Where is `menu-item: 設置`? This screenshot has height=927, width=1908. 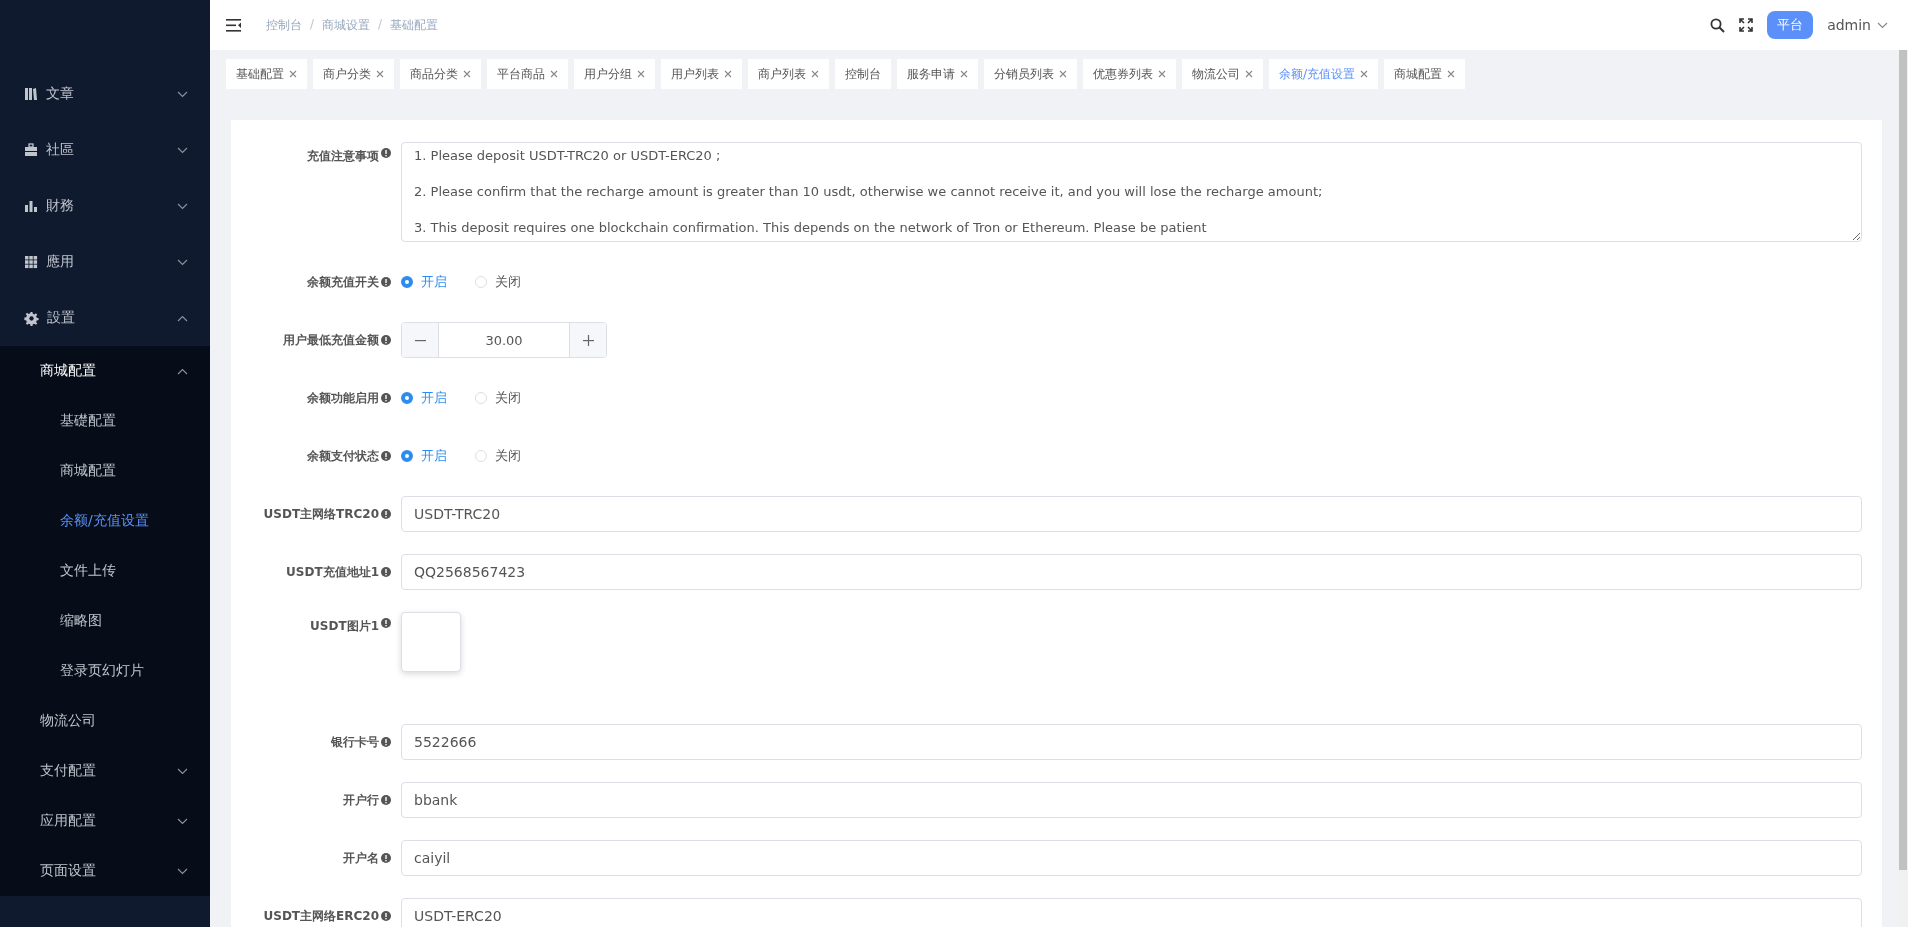
menu-item: 設置 is located at coordinates (105, 318).